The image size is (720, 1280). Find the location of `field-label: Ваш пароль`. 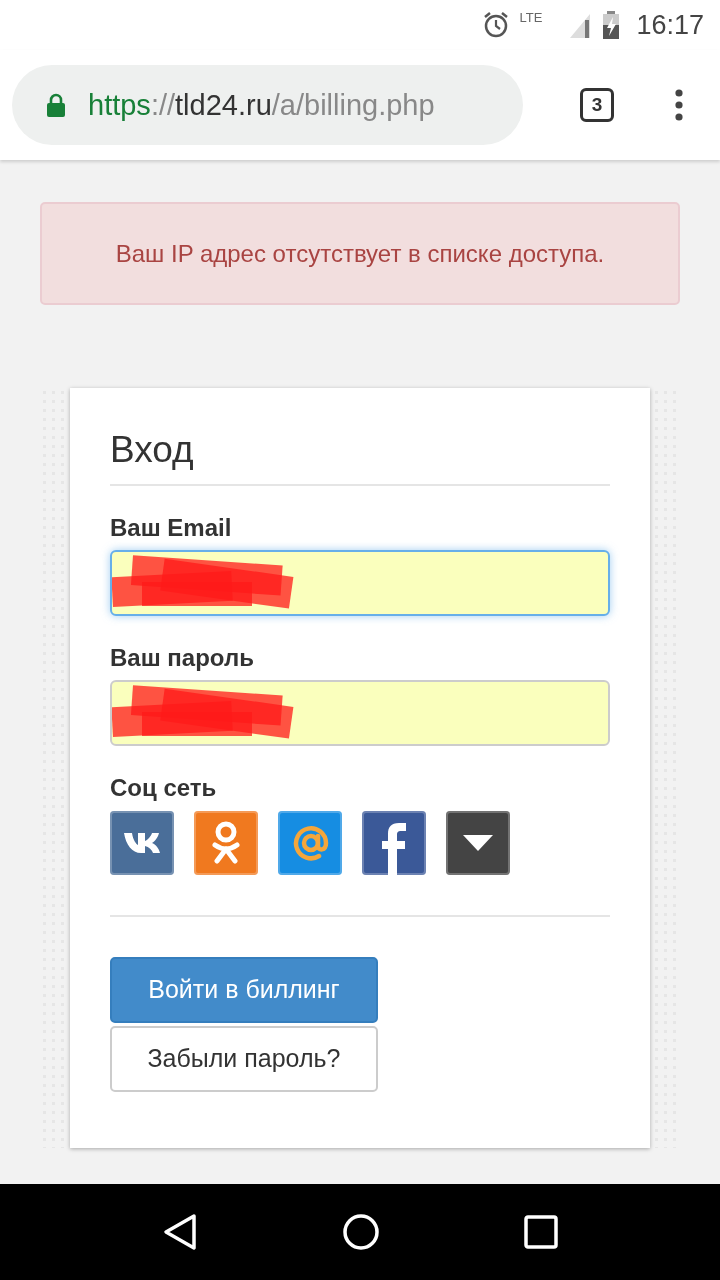

field-label: Ваш пароль is located at coordinates (182, 658).